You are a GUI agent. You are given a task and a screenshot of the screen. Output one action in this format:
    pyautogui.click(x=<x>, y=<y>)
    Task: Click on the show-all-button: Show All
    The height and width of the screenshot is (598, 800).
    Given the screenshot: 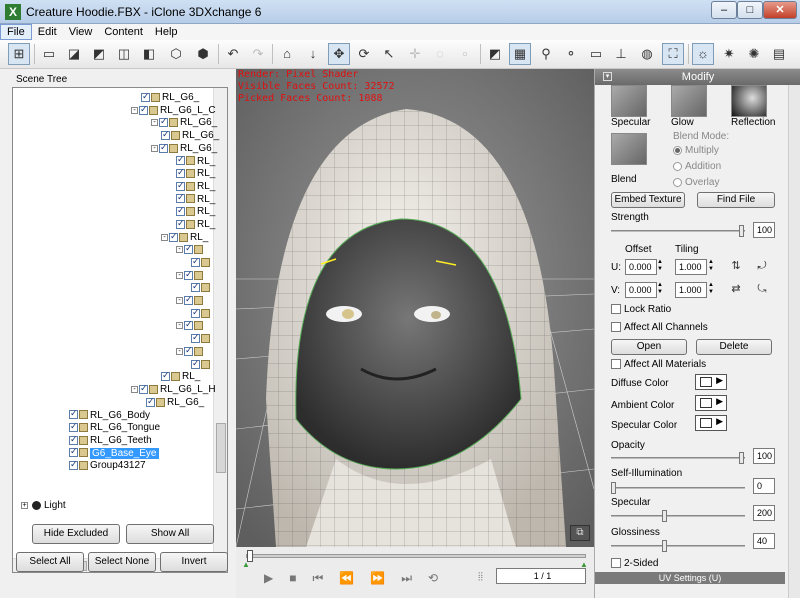 What is the action you would take?
    pyautogui.click(x=170, y=534)
    